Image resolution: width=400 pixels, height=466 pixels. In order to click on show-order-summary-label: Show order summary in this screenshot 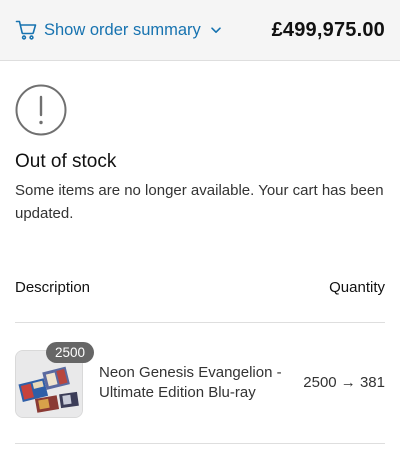, I will do `click(122, 29)`.